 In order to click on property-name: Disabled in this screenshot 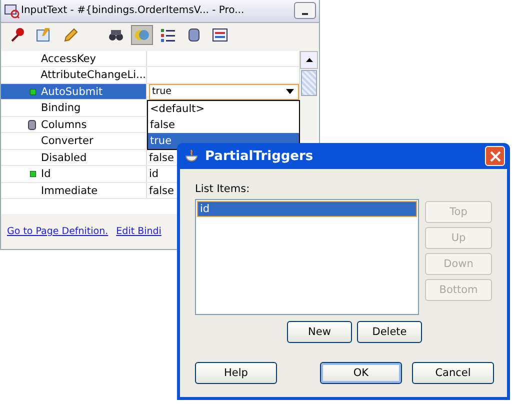, I will do `click(64, 158)`.